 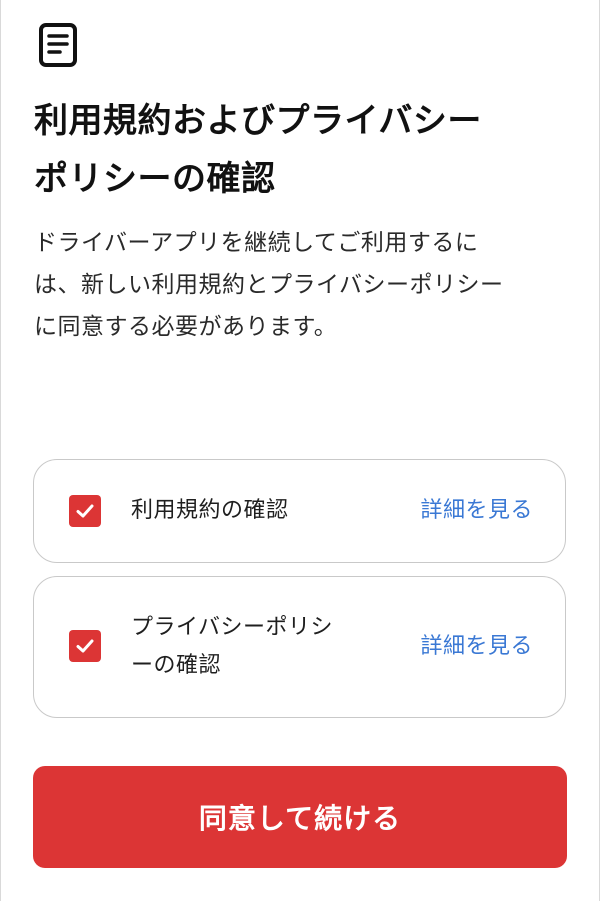 What do you see at coordinates (300, 817) in the screenshot?
I see `agree-and-continue-button: 同意して続ける` at bounding box center [300, 817].